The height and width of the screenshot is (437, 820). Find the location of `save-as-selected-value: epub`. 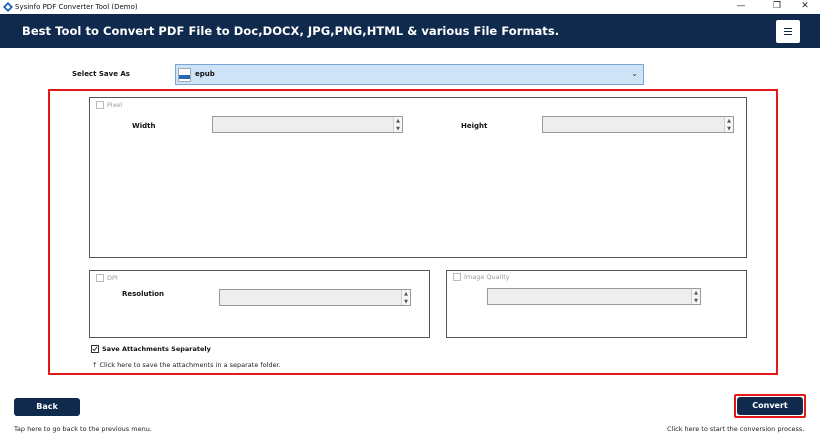

save-as-selected-value: epub is located at coordinates (205, 74).